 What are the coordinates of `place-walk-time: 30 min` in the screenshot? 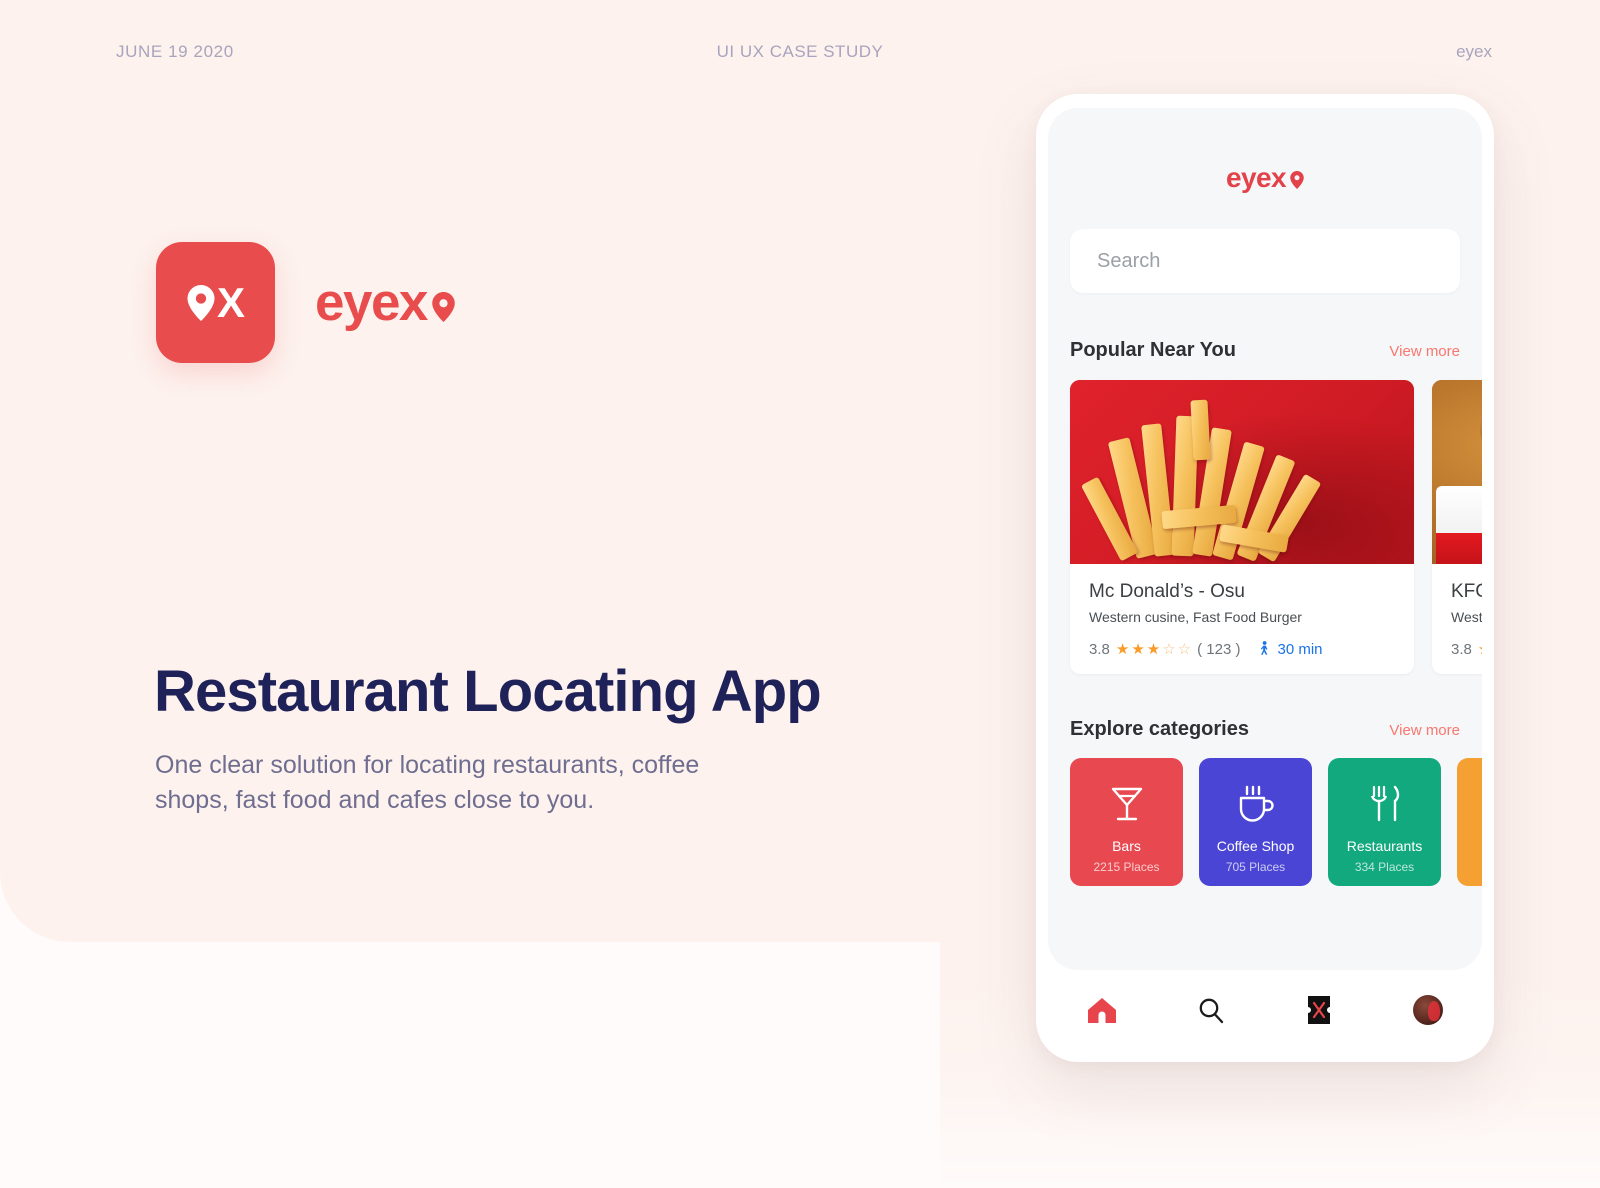 It's located at (1300, 649).